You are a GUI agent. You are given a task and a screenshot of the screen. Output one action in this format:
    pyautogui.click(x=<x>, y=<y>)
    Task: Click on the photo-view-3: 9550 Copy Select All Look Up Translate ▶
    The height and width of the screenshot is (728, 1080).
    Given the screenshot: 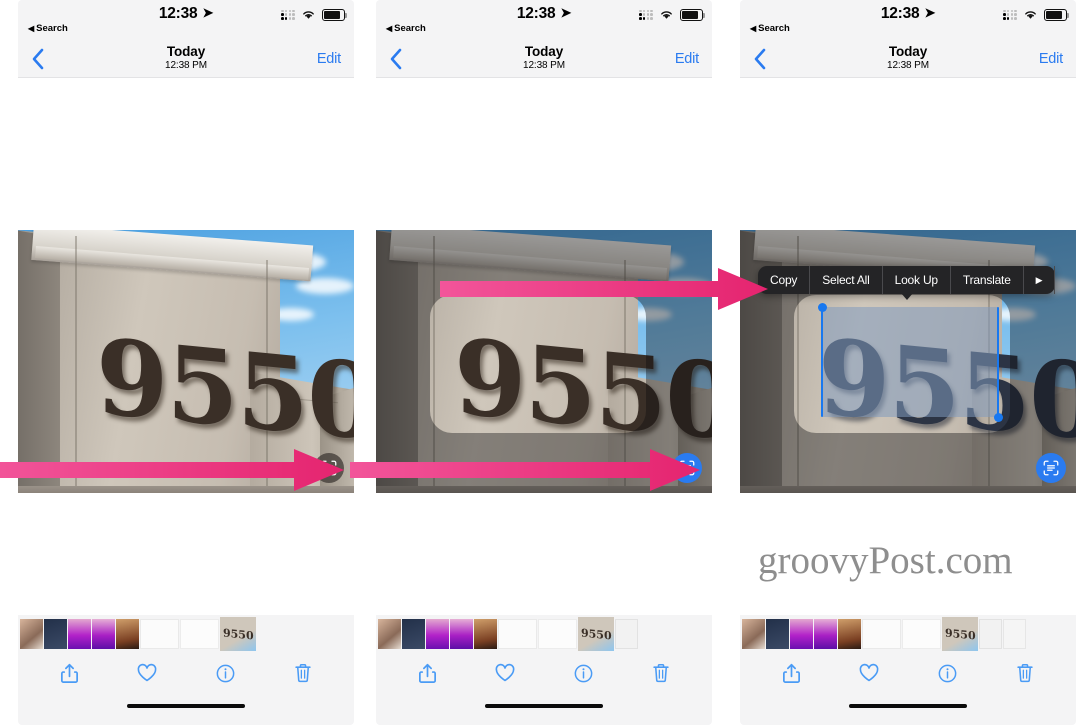 What is the action you would take?
    pyautogui.click(x=908, y=361)
    